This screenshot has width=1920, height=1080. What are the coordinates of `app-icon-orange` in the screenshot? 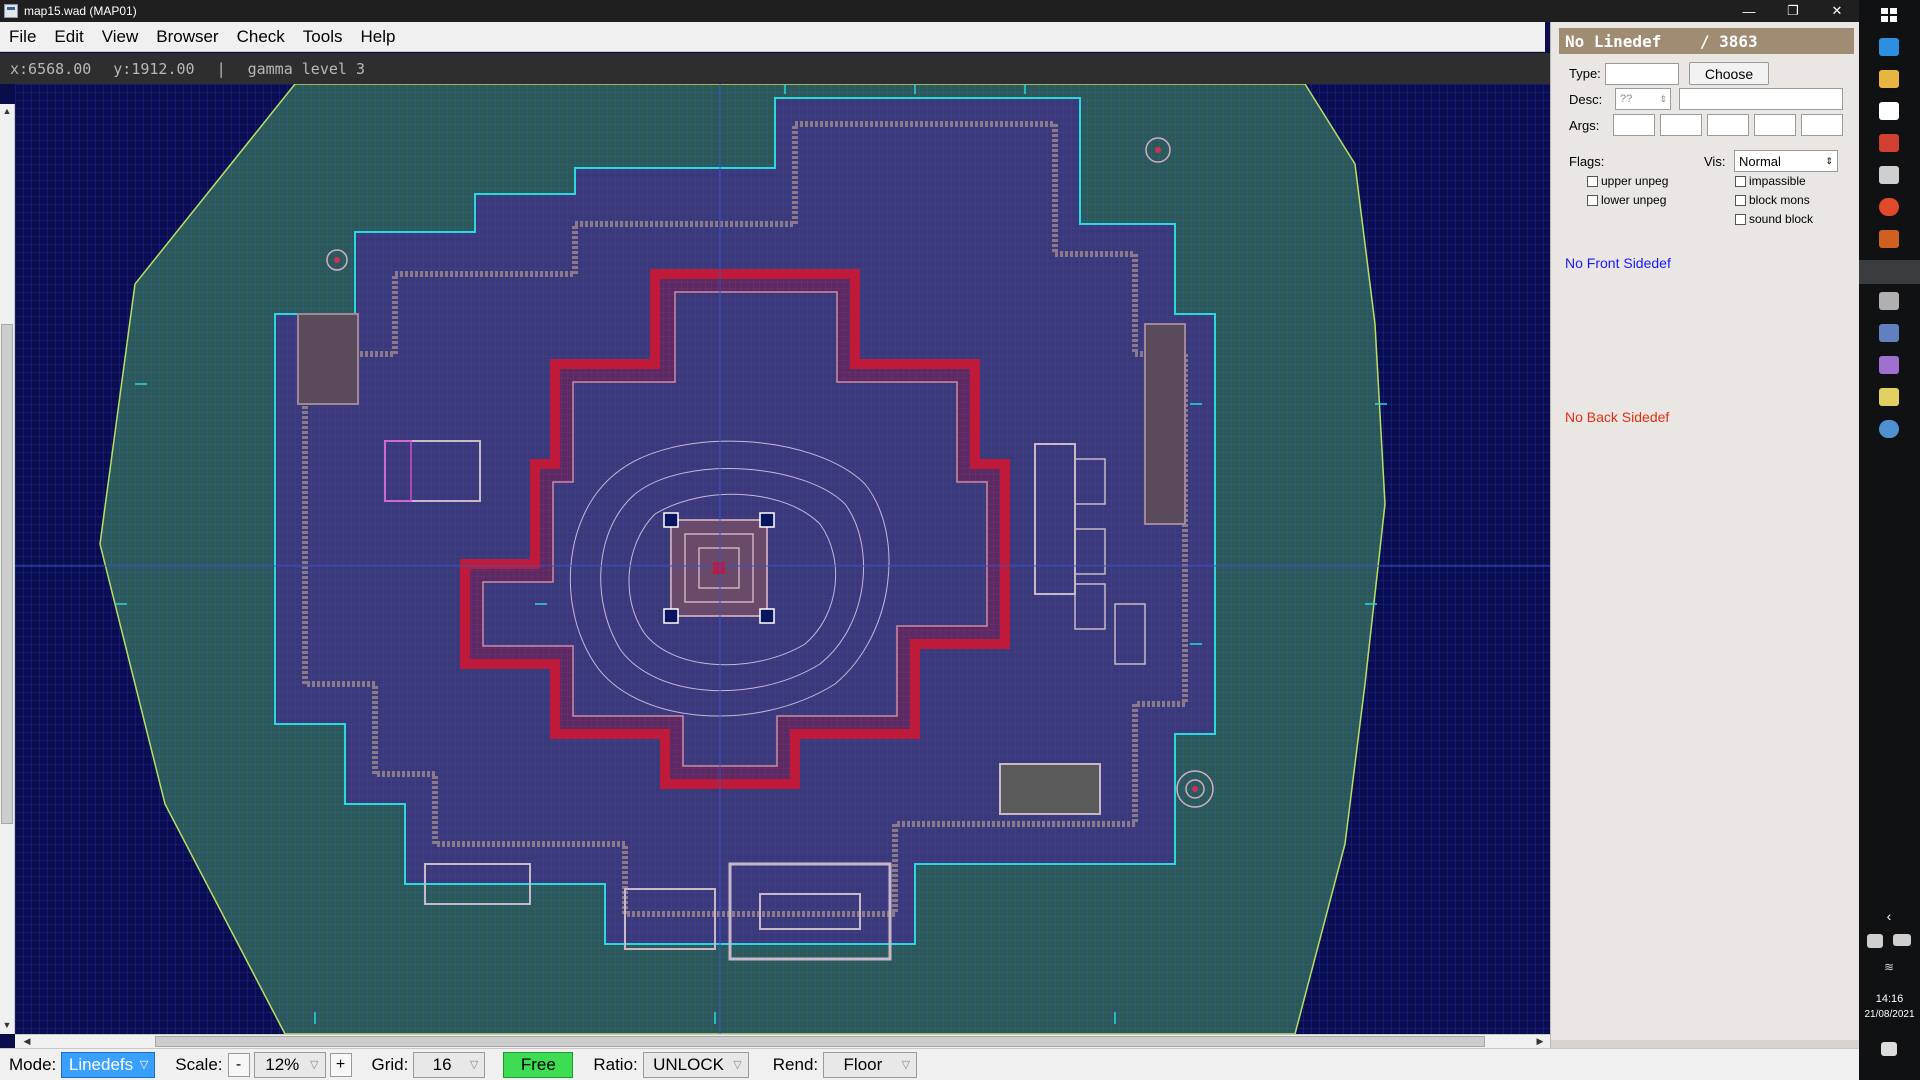 It's located at (1889, 239).